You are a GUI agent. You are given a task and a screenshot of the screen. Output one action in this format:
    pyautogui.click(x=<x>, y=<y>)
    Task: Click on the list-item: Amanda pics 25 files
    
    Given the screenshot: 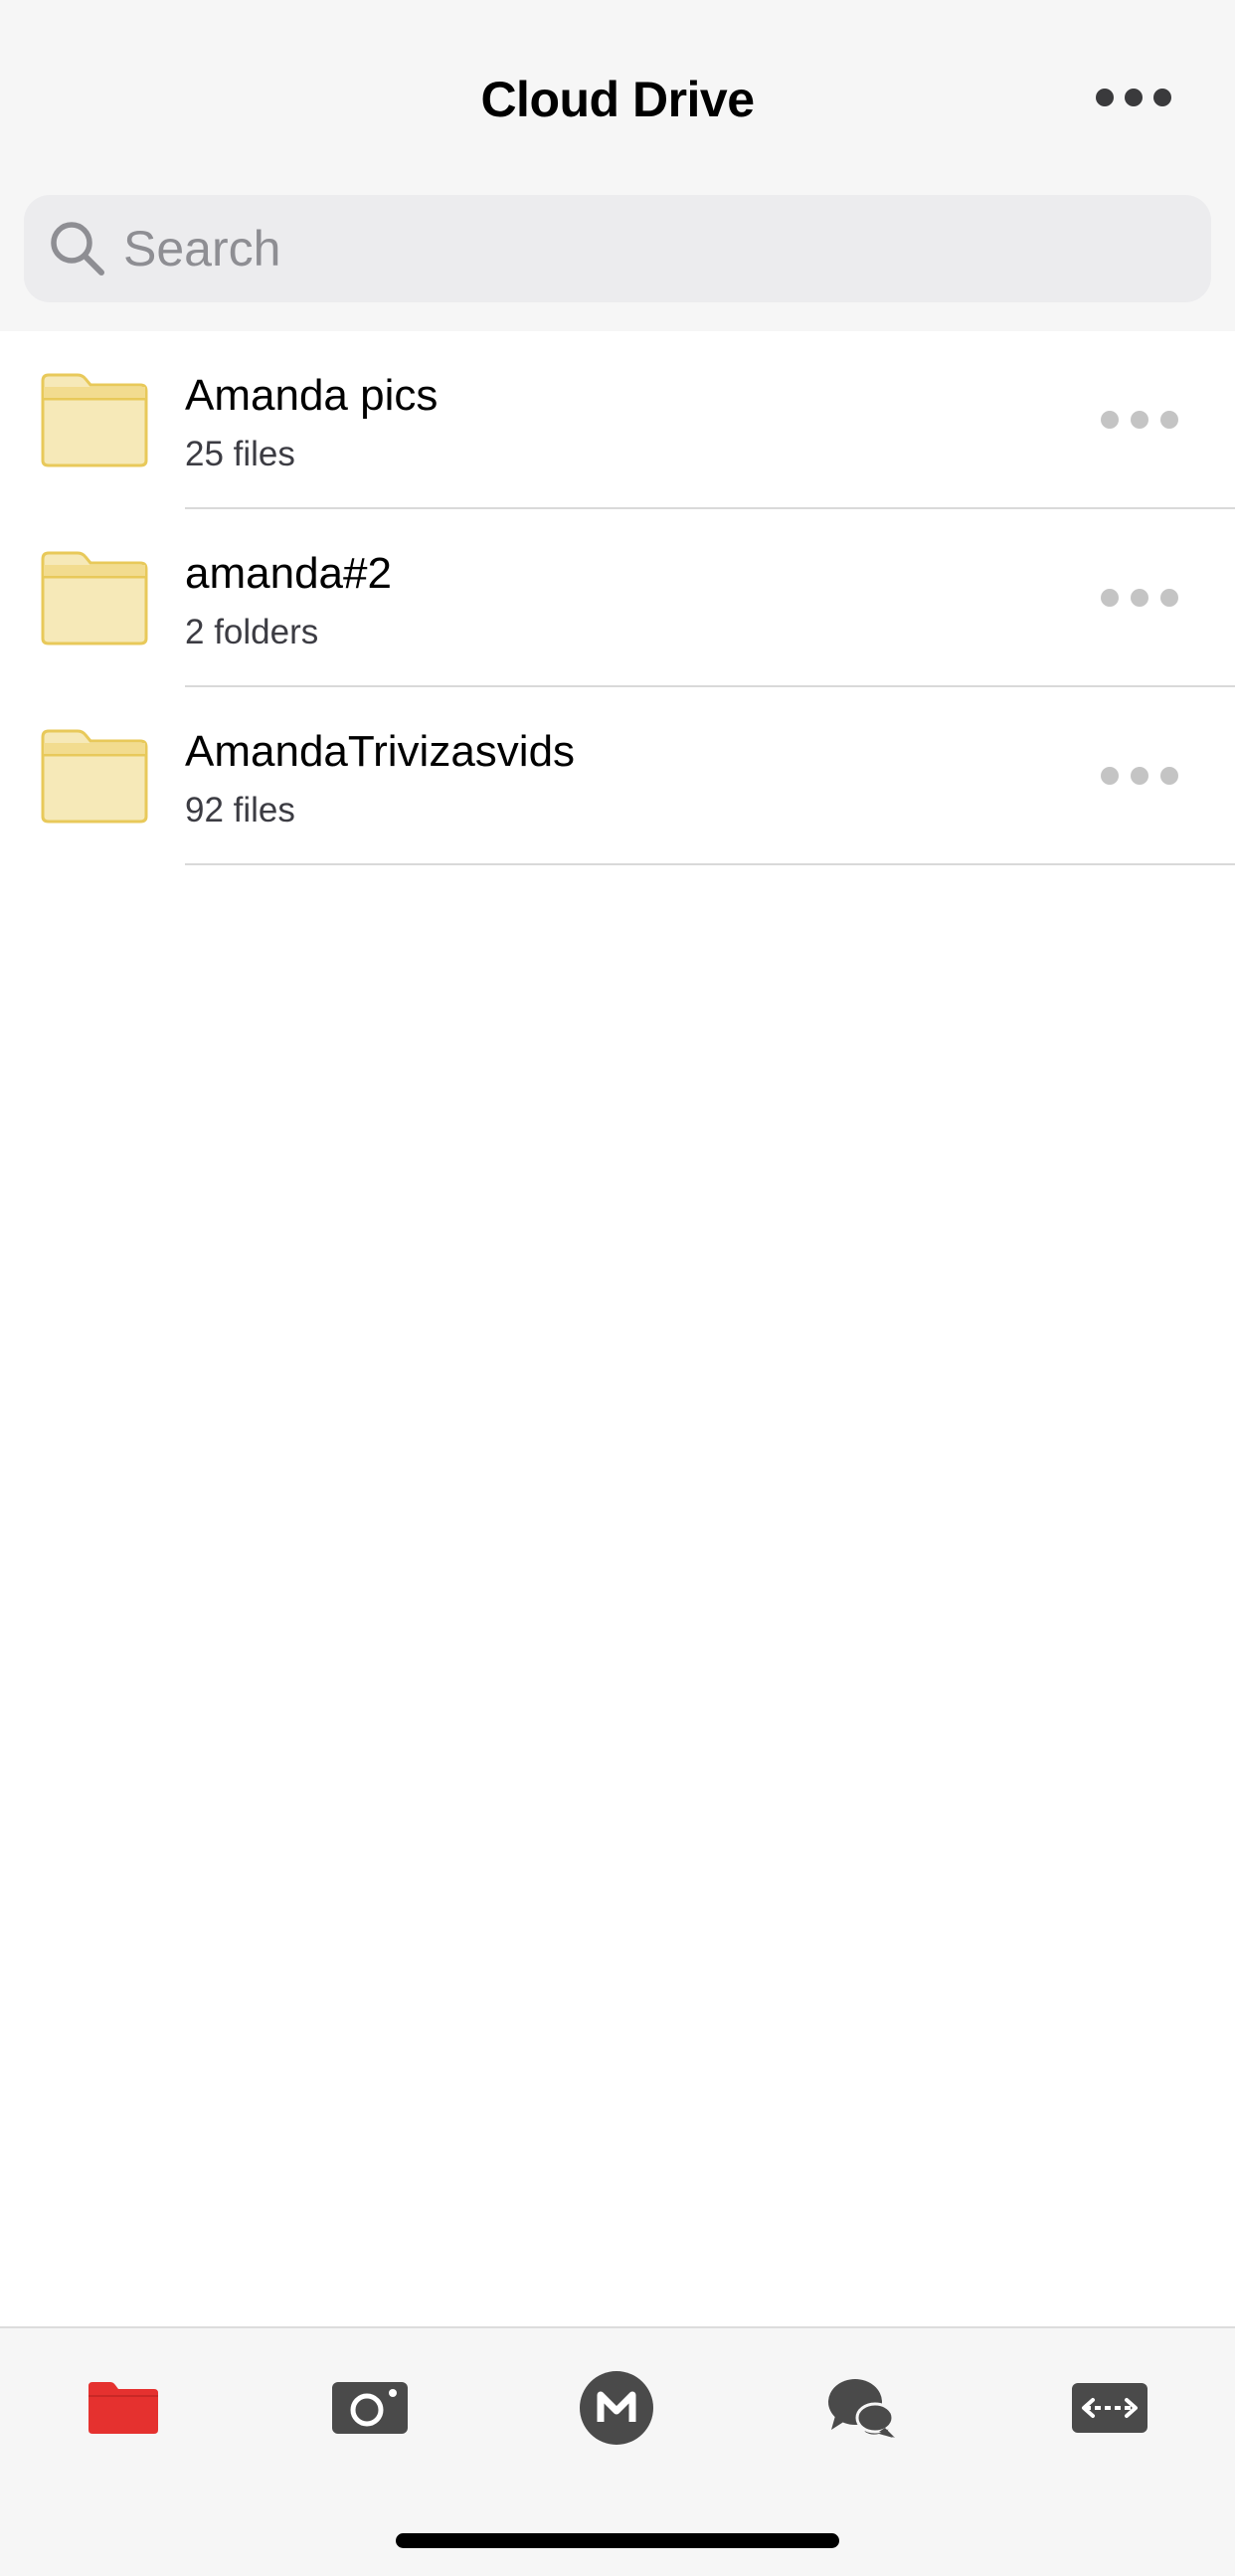 What is the action you would take?
    pyautogui.click(x=617, y=420)
    